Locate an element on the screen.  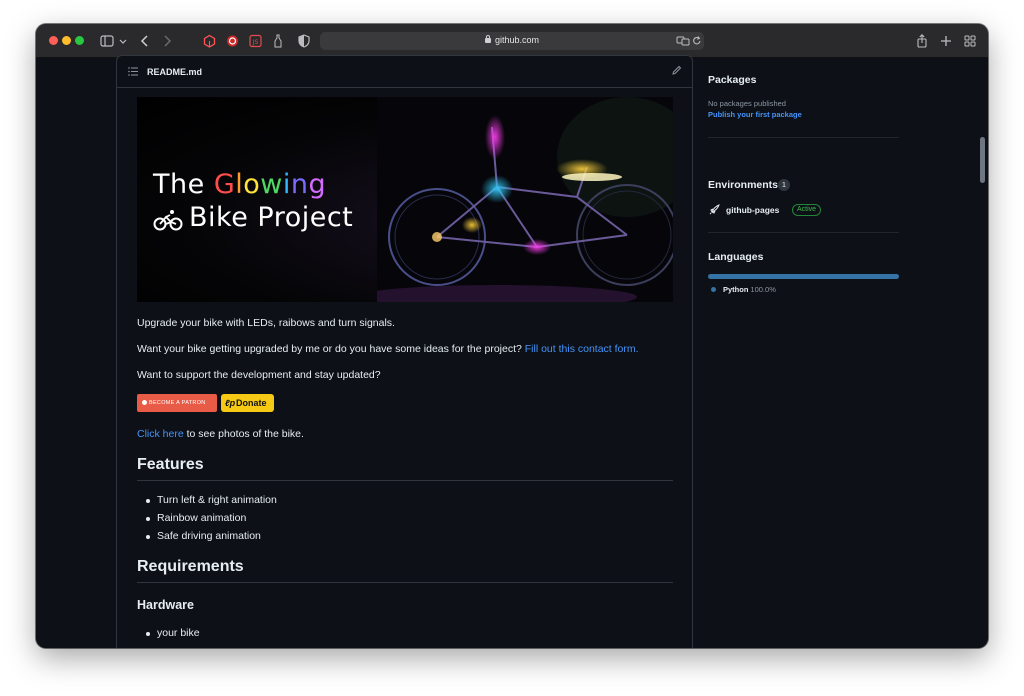
minimize-window-button is located at coordinates (66, 40).